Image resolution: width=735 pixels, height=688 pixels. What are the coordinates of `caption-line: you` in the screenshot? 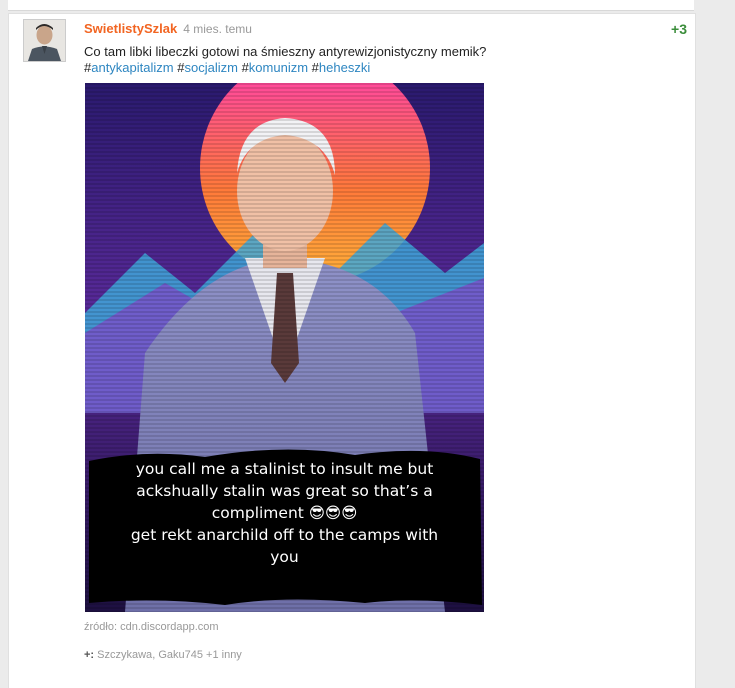 It's located at (284, 557).